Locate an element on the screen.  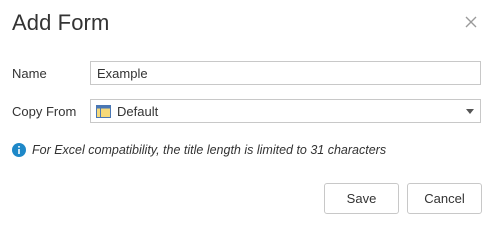
name-row: Name is located at coordinates (246, 73).